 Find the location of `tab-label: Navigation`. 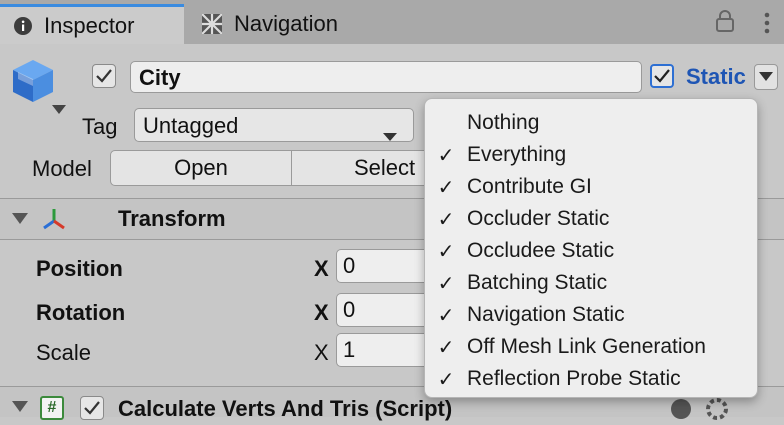

tab-label: Navigation is located at coordinates (286, 23).